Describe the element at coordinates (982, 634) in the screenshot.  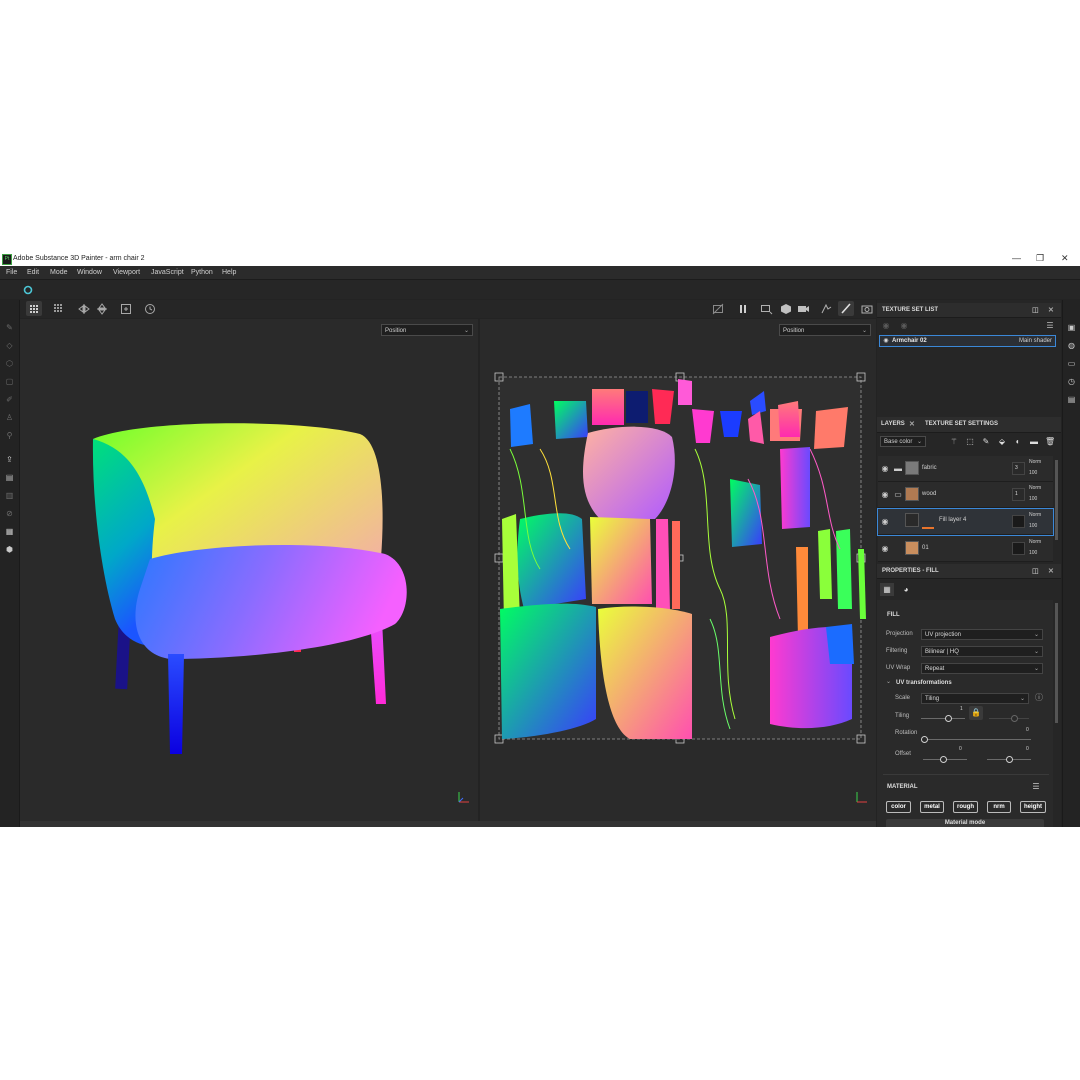
I see `projection-dropdown: UV projection ⌄` at that location.